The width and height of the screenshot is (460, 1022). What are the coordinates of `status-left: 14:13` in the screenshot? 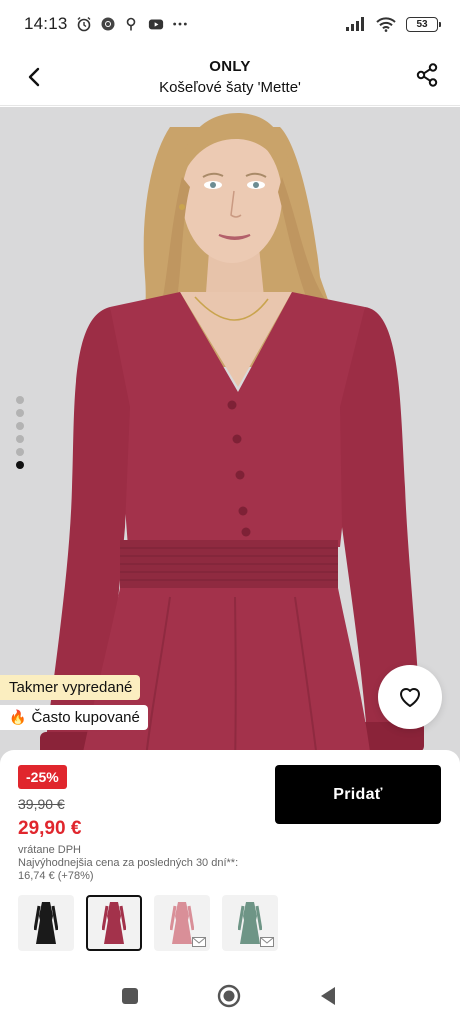 It's located at (106, 24).